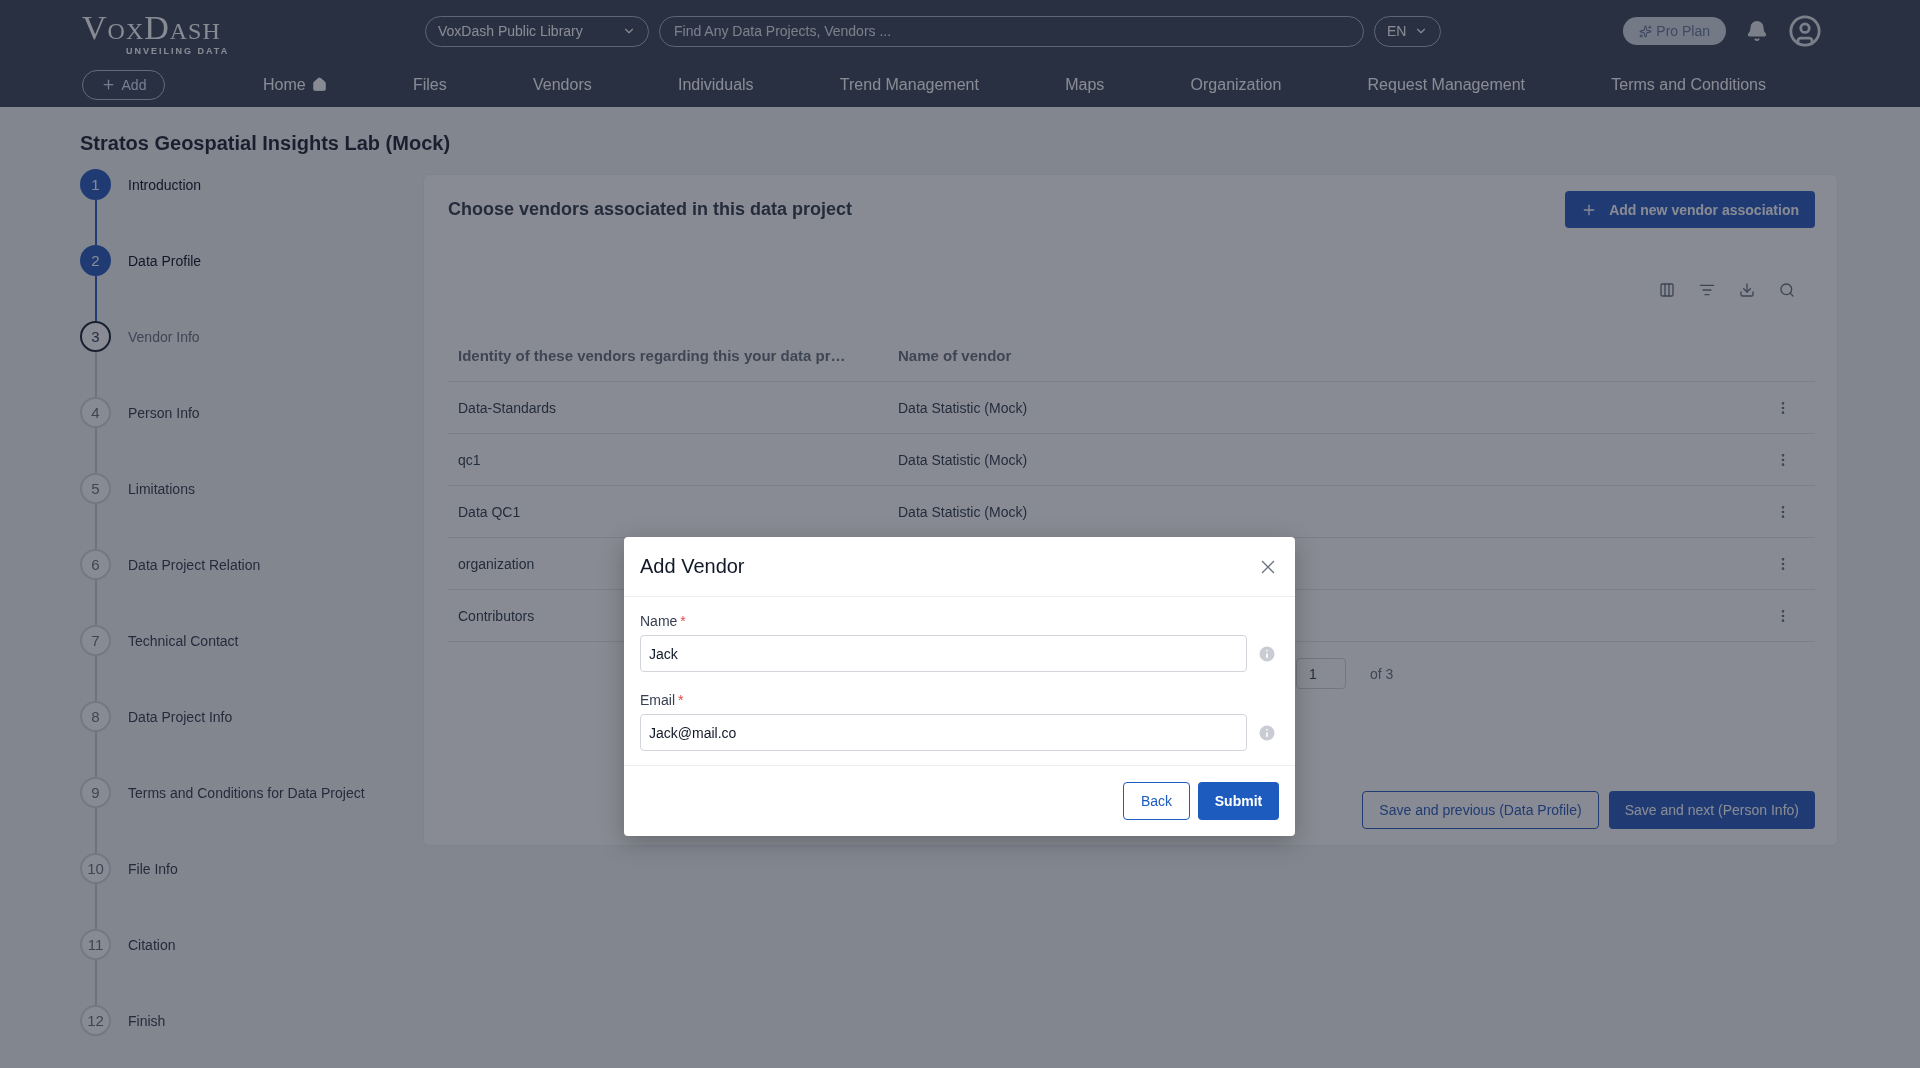  I want to click on table-cell: organization, so click(496, 563).